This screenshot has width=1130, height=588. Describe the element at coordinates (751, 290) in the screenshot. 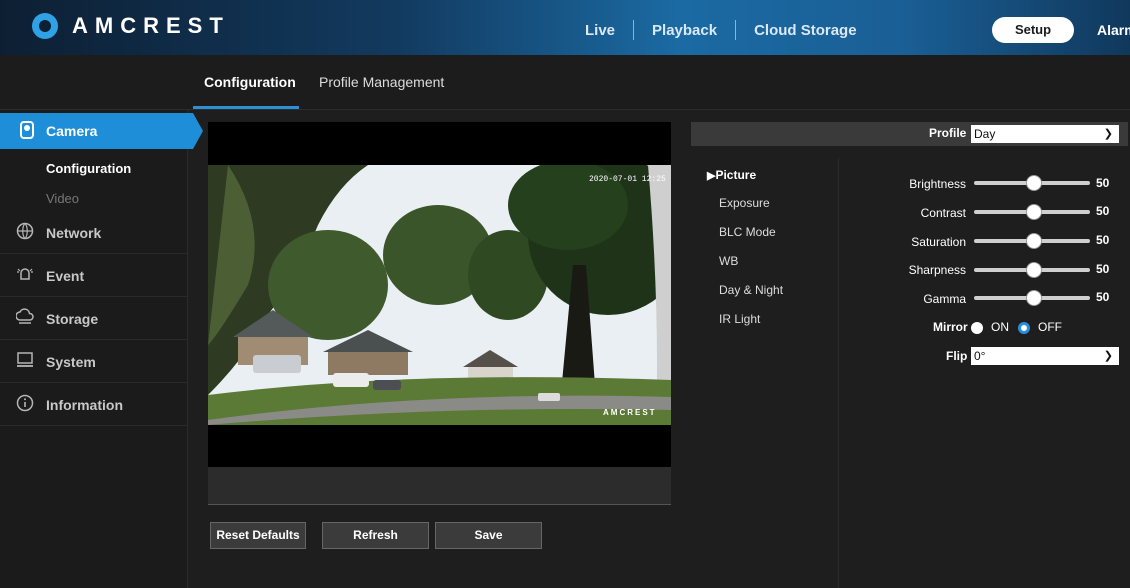

I see `menu-item-day-night: Day & Night` at that location.